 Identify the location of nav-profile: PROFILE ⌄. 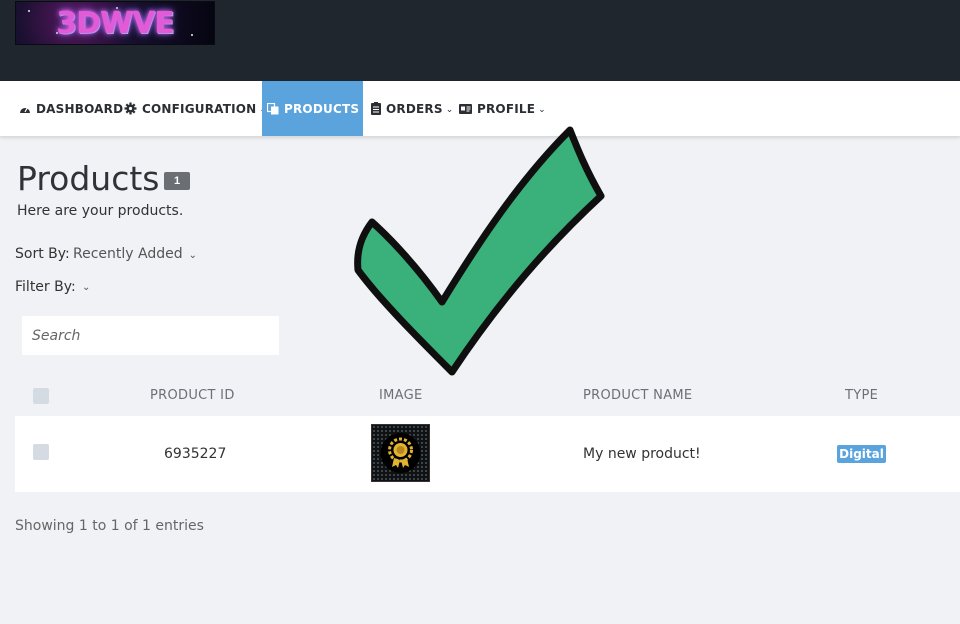
(502, 108).